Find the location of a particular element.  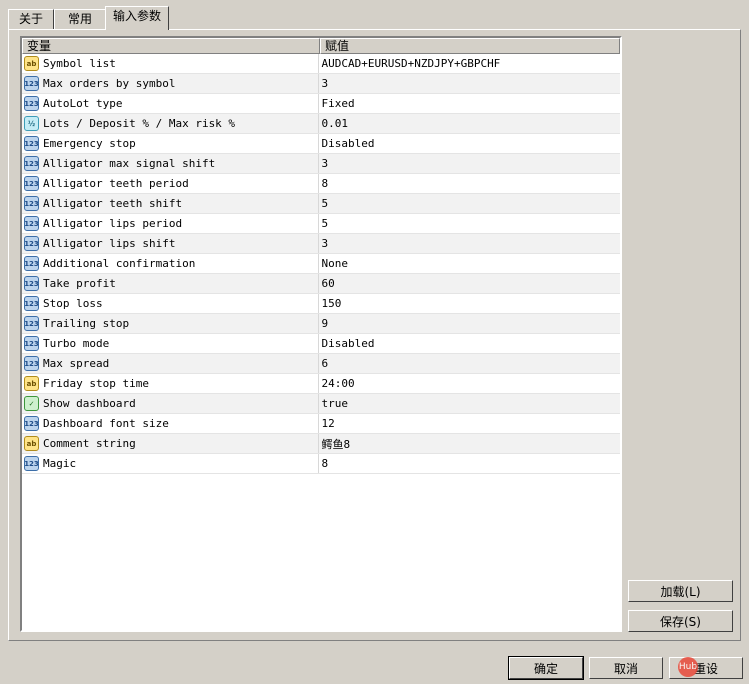

variable-cell: 123 Alligator teeth shift is located at coordinates (170, 203).